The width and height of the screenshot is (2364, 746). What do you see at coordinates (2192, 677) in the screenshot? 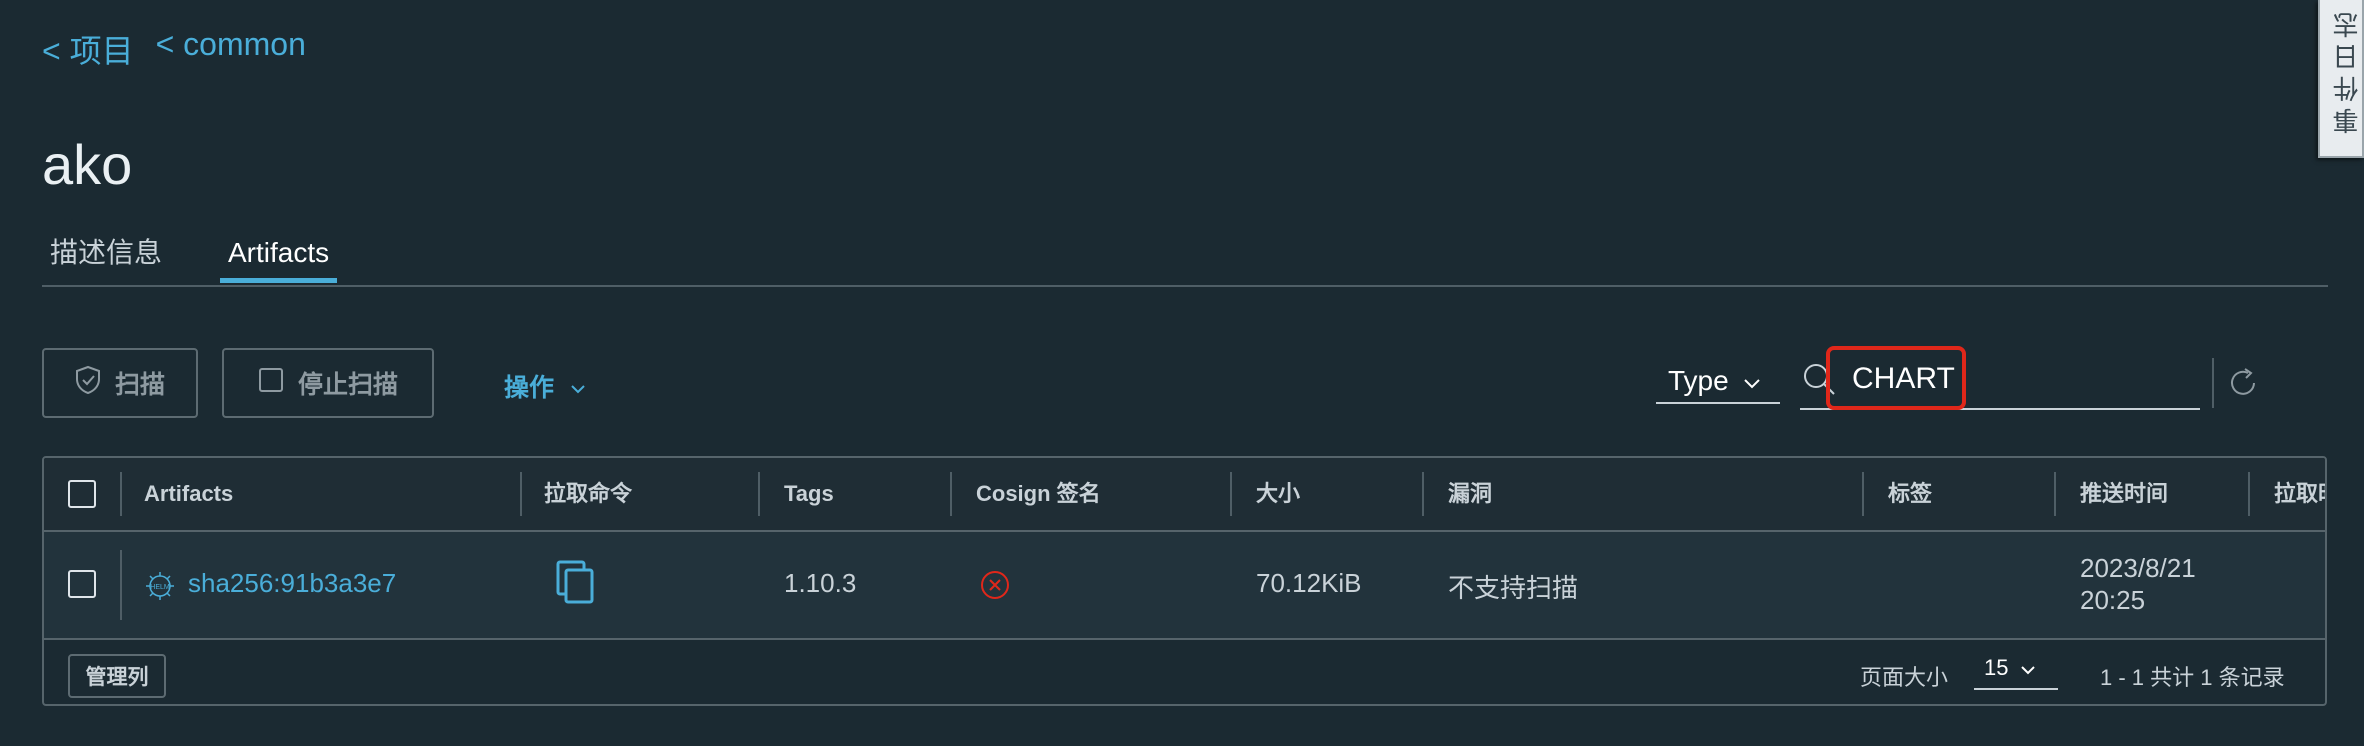
I see `pagination-summary: 1 - 1 共计 1 条记录` at bounding box center [2192, 677].